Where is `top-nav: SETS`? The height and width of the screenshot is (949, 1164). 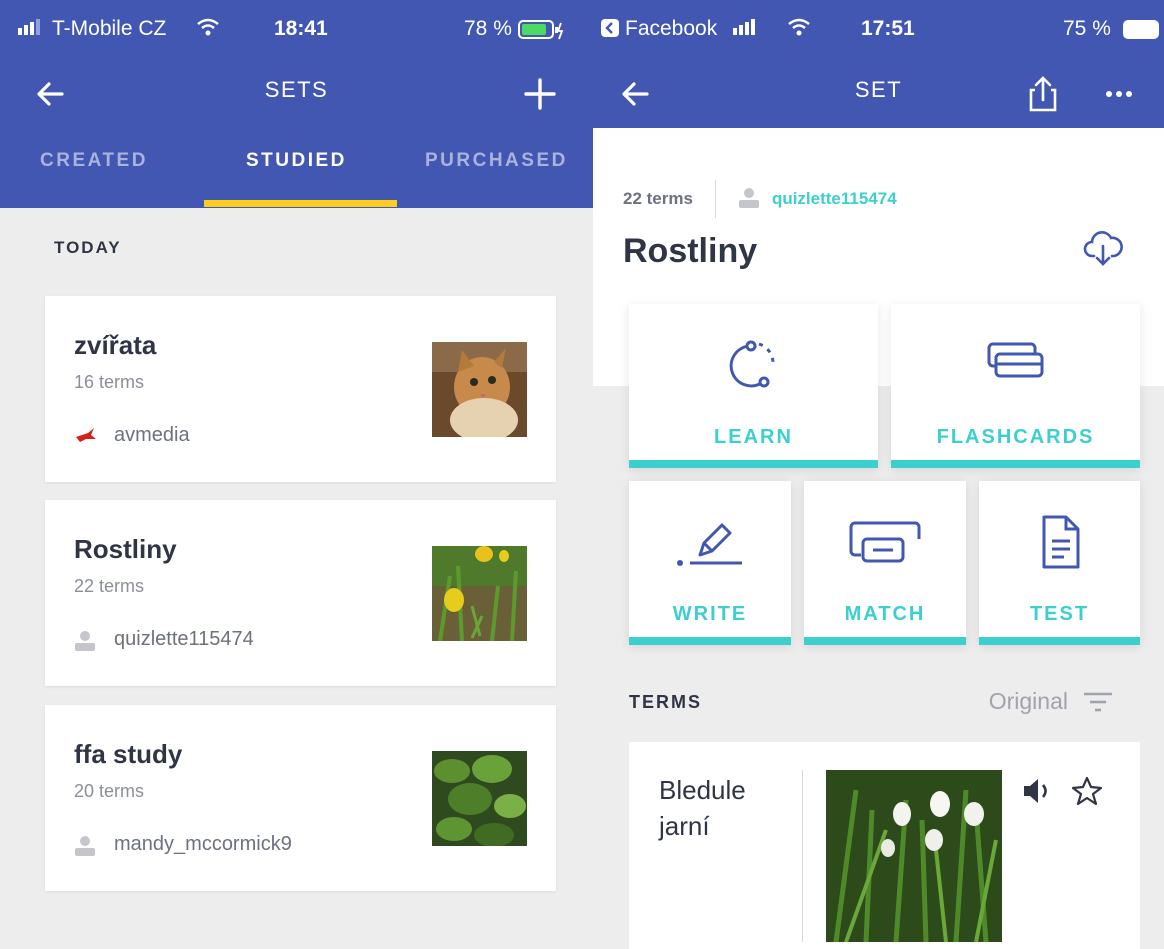 top-nav: SETS is located at coordinates (296, 94).